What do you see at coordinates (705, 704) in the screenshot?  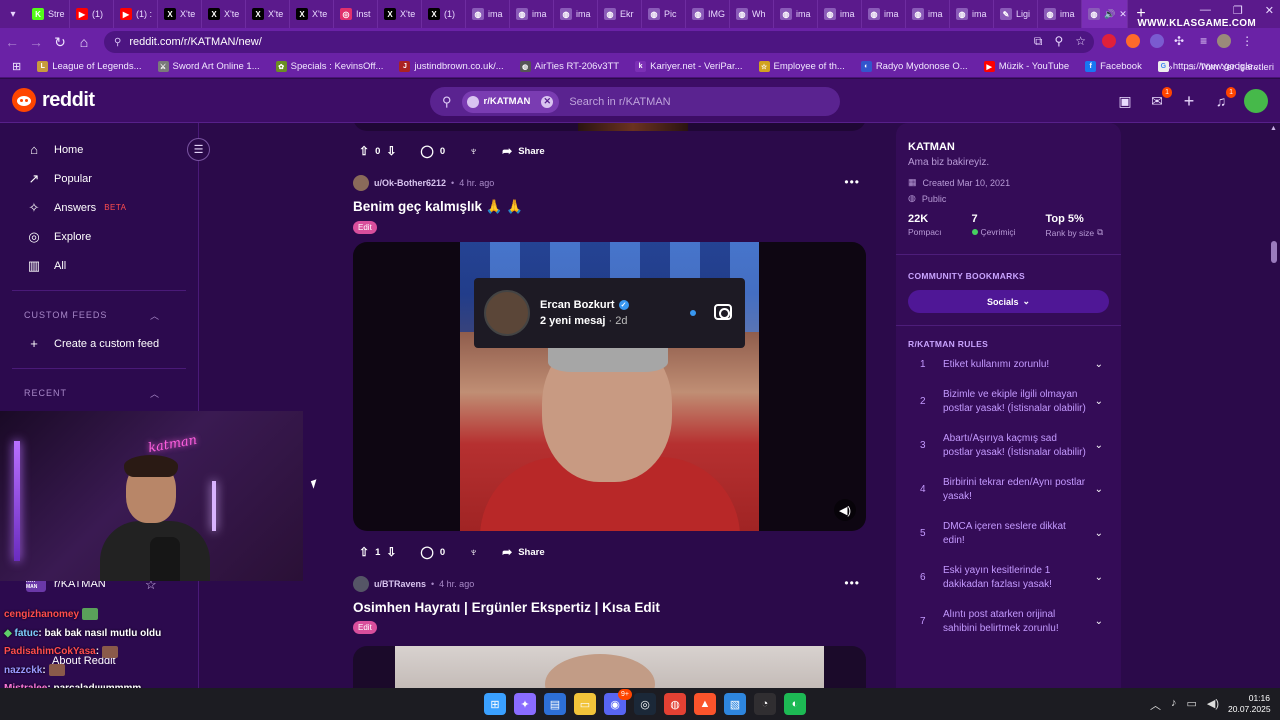 I see `brave-icon: ▲` at bounding box center [705, 704].